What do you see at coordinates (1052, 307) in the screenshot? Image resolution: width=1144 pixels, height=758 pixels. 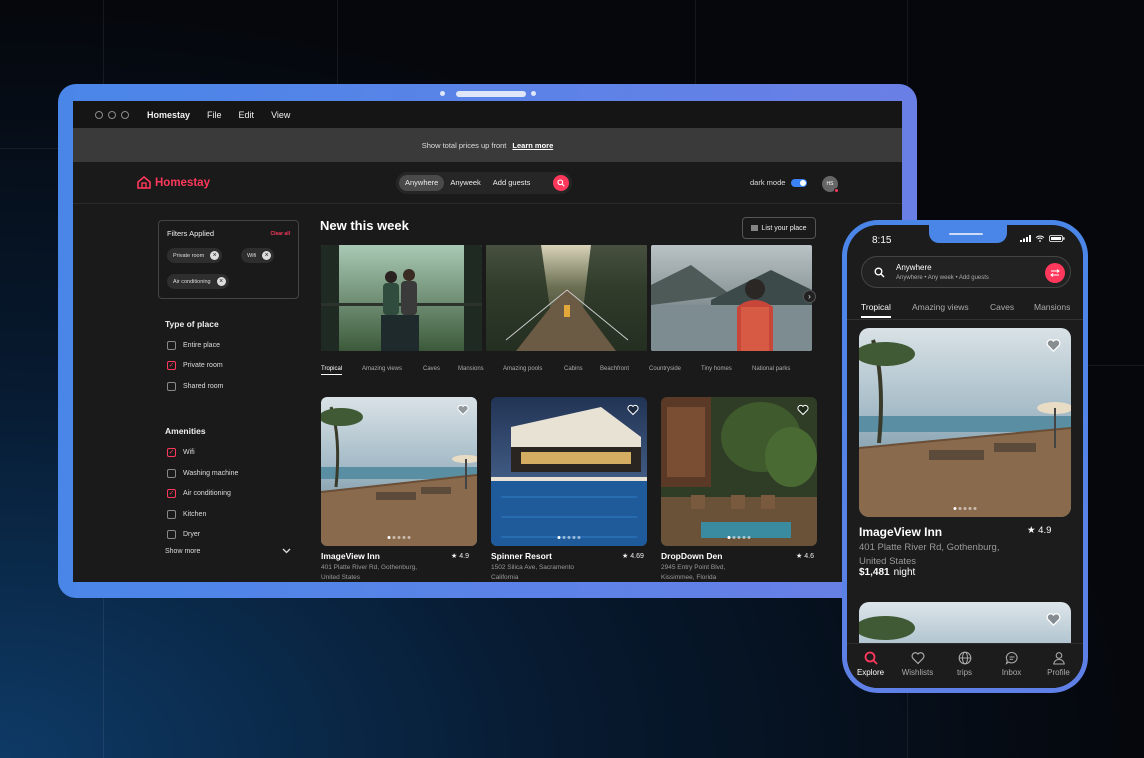 I see `phone-tab-mansions: Mansions` at bounding box center [1052, 307].